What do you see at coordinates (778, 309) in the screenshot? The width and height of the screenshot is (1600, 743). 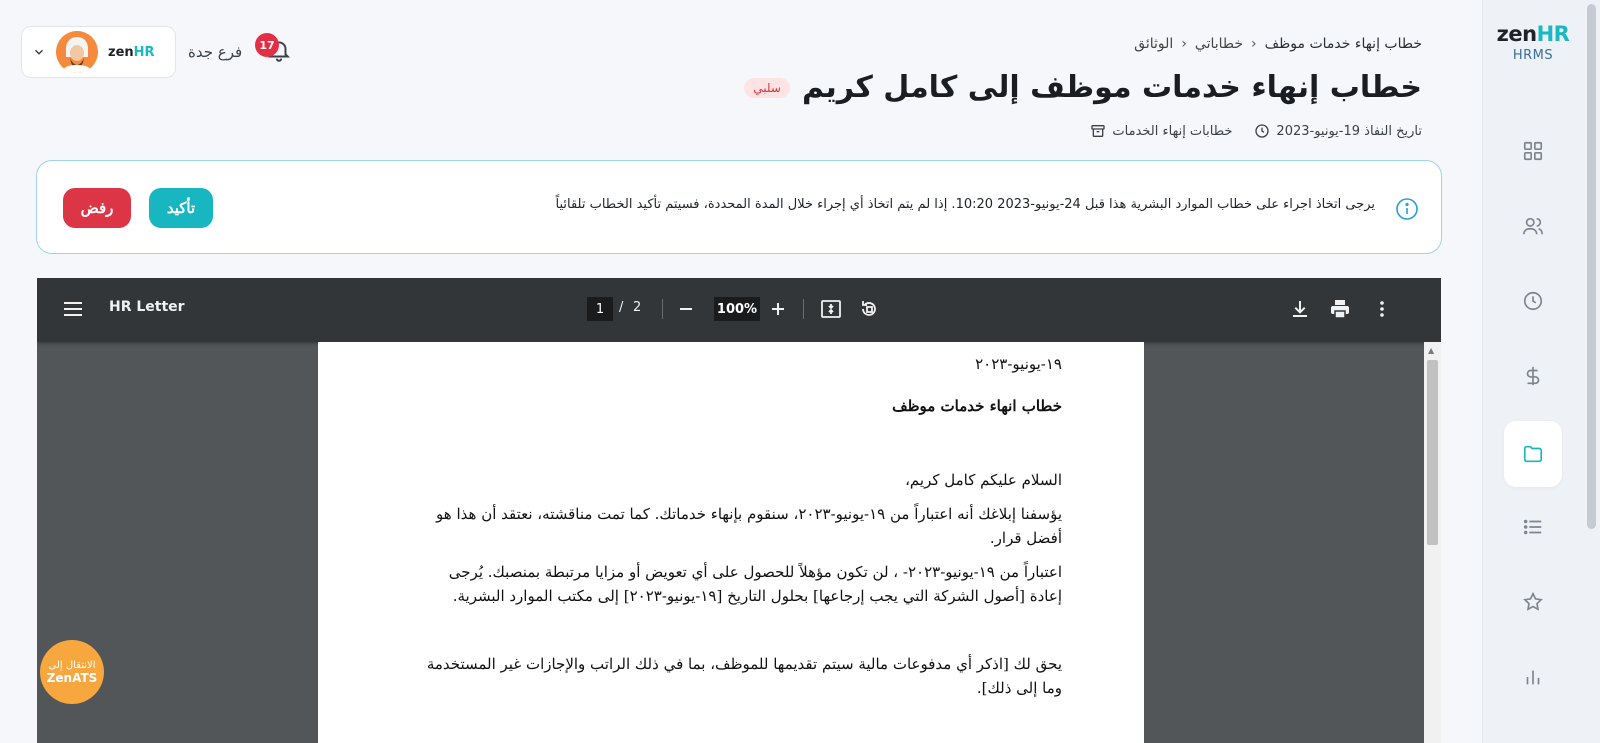 I see `zoom-in-icon` at bounding box center [778, 309].